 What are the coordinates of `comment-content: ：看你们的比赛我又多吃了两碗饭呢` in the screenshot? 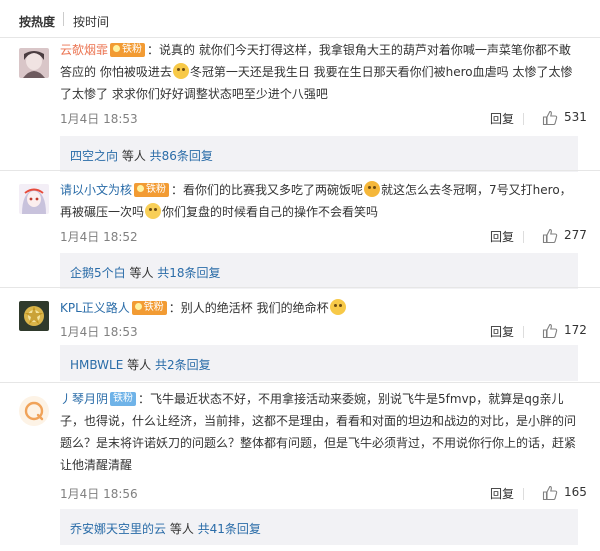 It's located at (267, 190).